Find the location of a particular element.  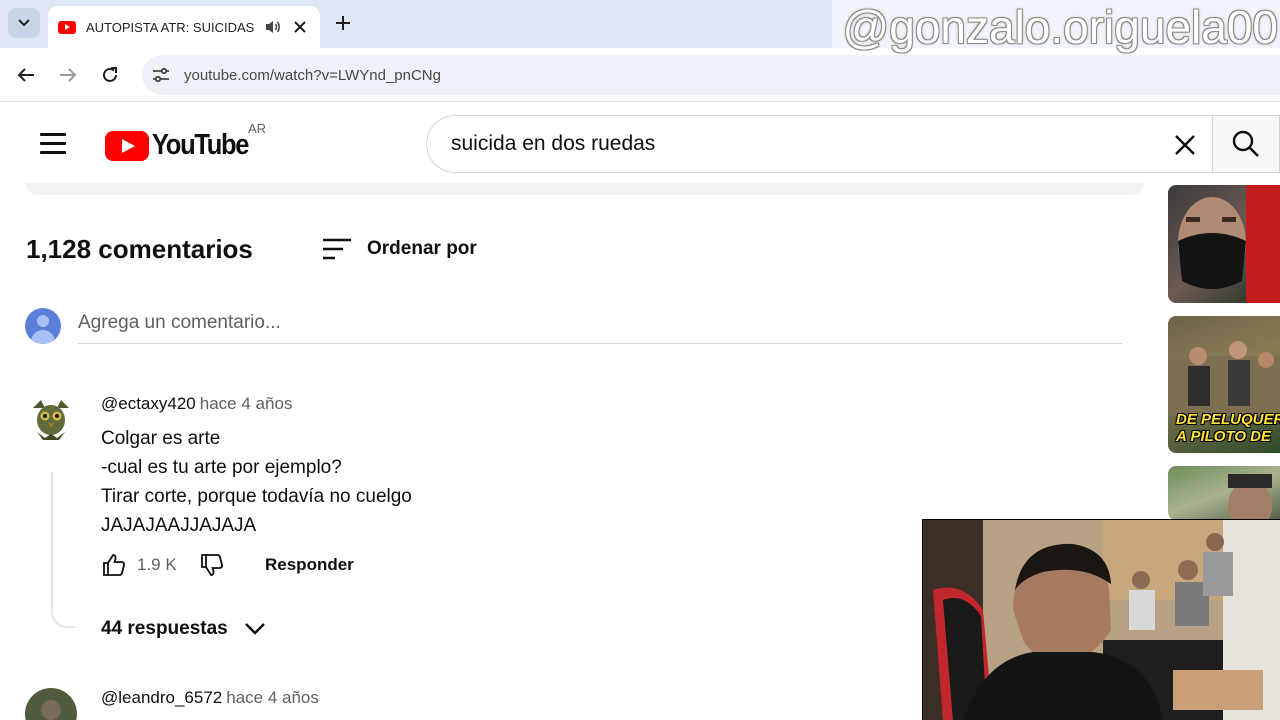

comment-meta: @leandro_6572 hace 4 años is located at coordinates (210, 698).